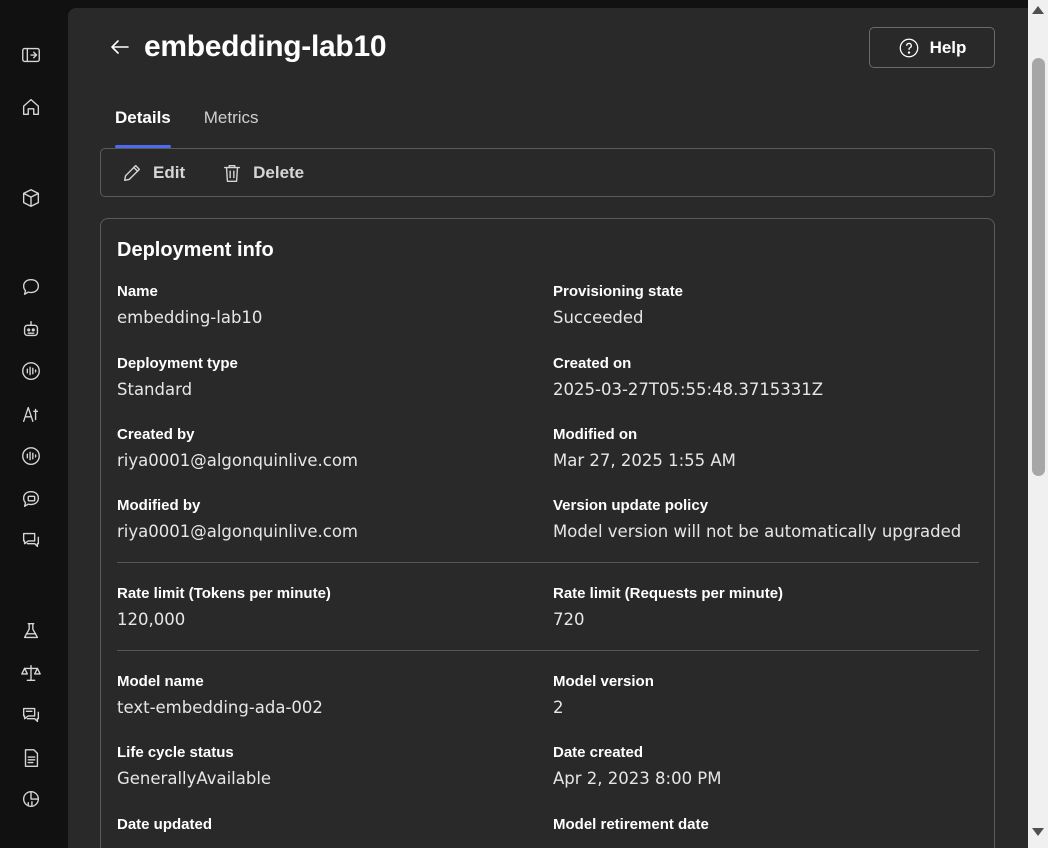 The width and height of the screenshot is (1048, 848). Describe the element at coordinates (194, 766) in the screenshot. I see `field-life-cycle-status: Life cycle status GenerallyAvailable` at that location.